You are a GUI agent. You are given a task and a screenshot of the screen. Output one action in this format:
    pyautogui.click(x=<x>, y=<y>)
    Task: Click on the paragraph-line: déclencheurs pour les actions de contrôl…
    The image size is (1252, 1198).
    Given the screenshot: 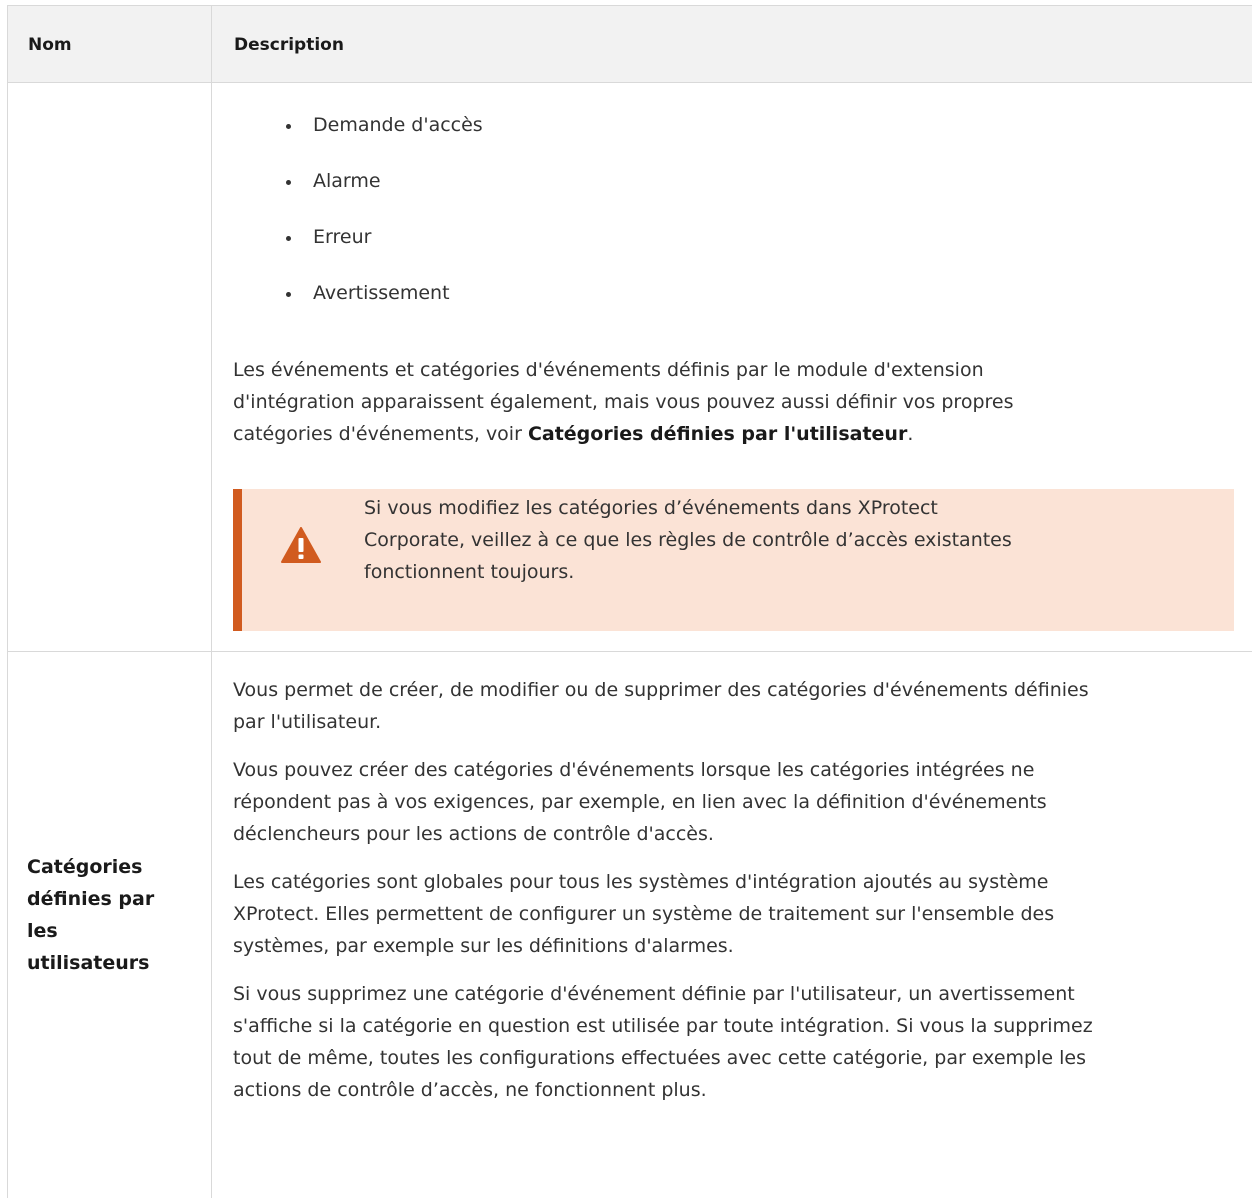 What is the action you would take?
    pyautogui.click(x=473, y=834)
    